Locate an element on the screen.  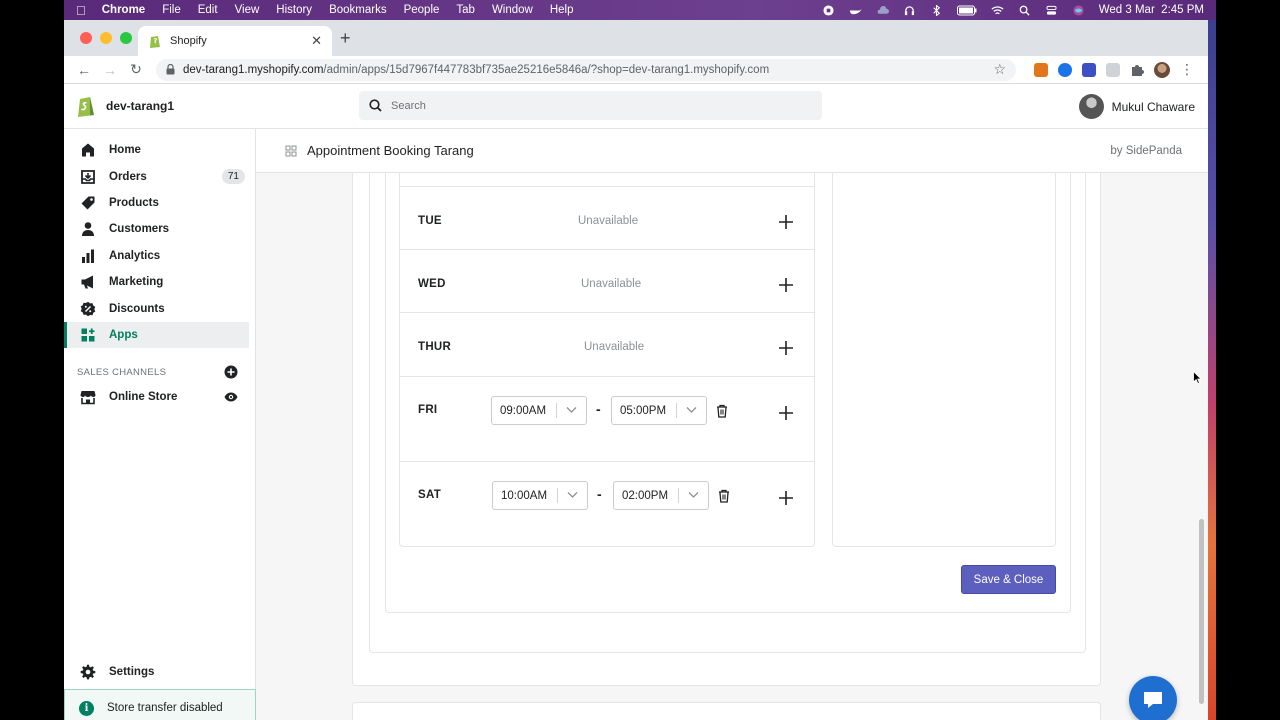
docker-icon is located at coordinates (855, 10).